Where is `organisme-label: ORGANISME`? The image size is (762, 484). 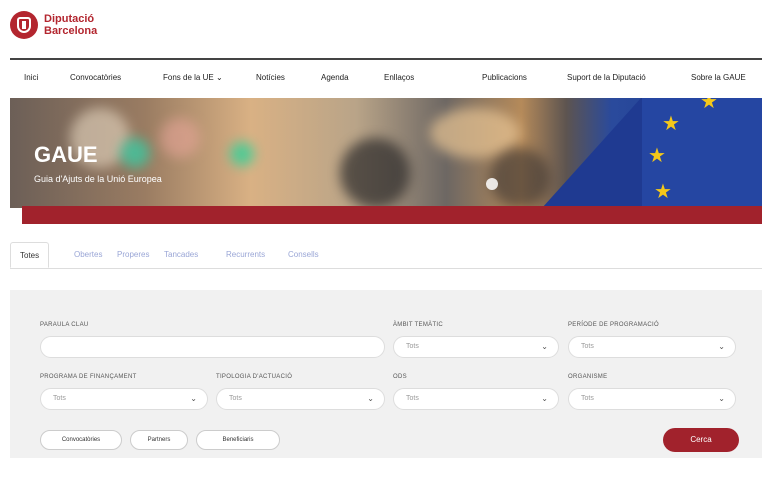
organisme-label: ORGANISME is located at coordinates (588, 377).